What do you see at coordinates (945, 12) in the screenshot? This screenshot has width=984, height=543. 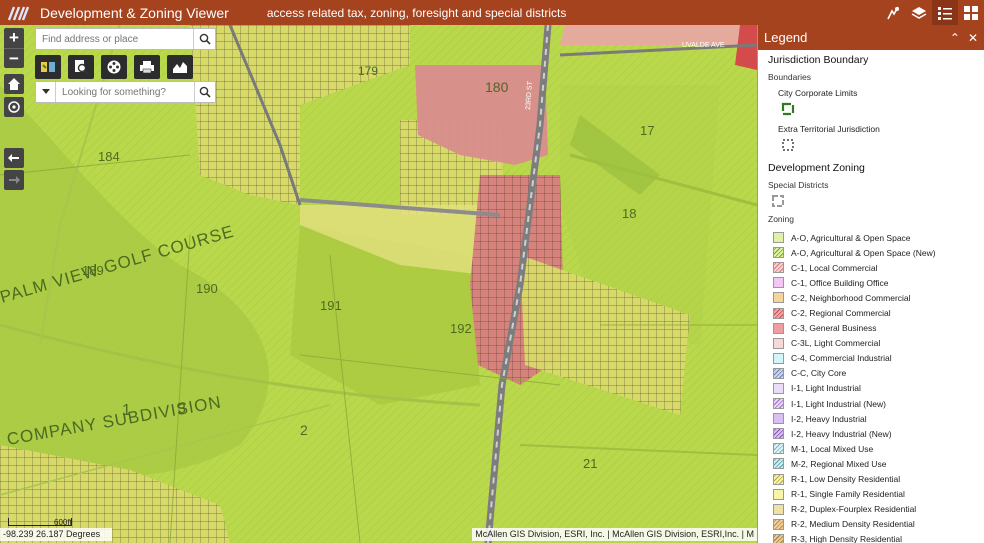 I see `legend-list-icon` at bounding box center [945, 12].